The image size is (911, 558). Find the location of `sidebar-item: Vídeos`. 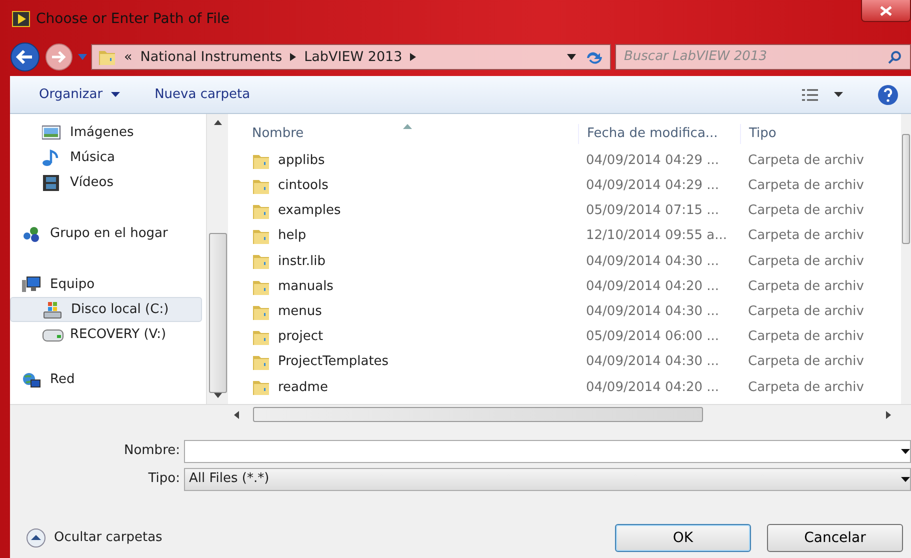

sidebar-item: Vídeos is located at coordinates (106, 182).